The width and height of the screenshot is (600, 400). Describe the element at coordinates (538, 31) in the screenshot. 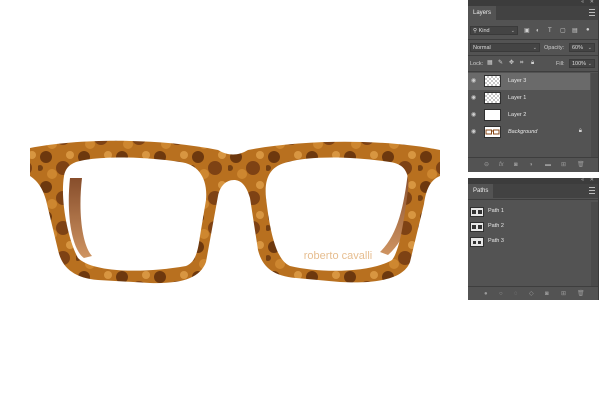

I see `adjustment-filter-icon: ◐` at that location.